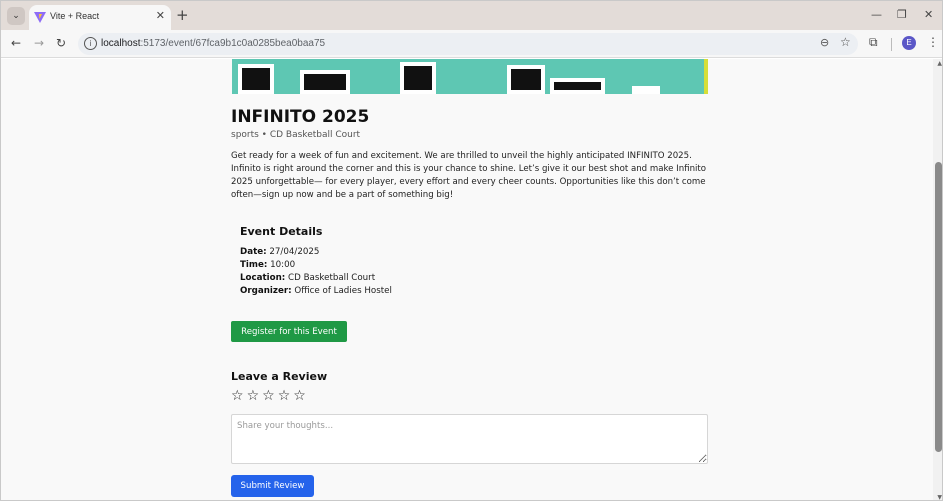 The image size is (943, 501). I want to click on reload-icon: ↻, so click(61, 43).